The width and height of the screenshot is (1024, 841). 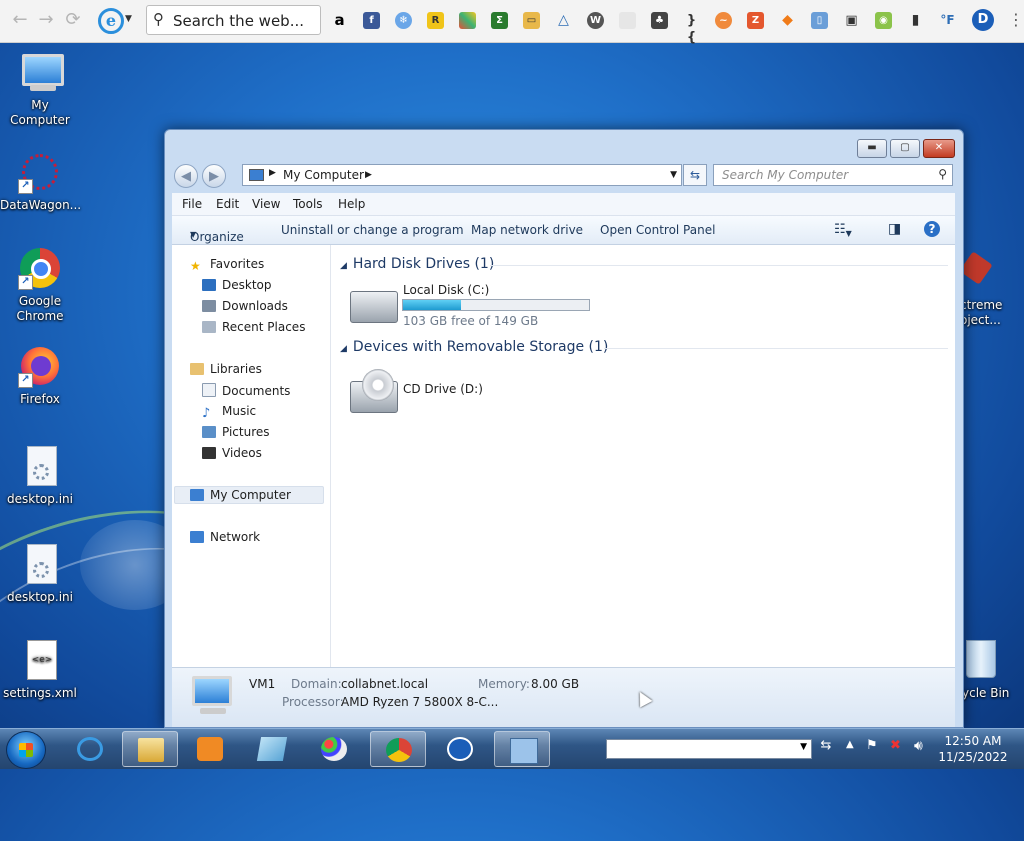 I want to click on tray-expand-icon: ▲, so click(x=850, y=744).